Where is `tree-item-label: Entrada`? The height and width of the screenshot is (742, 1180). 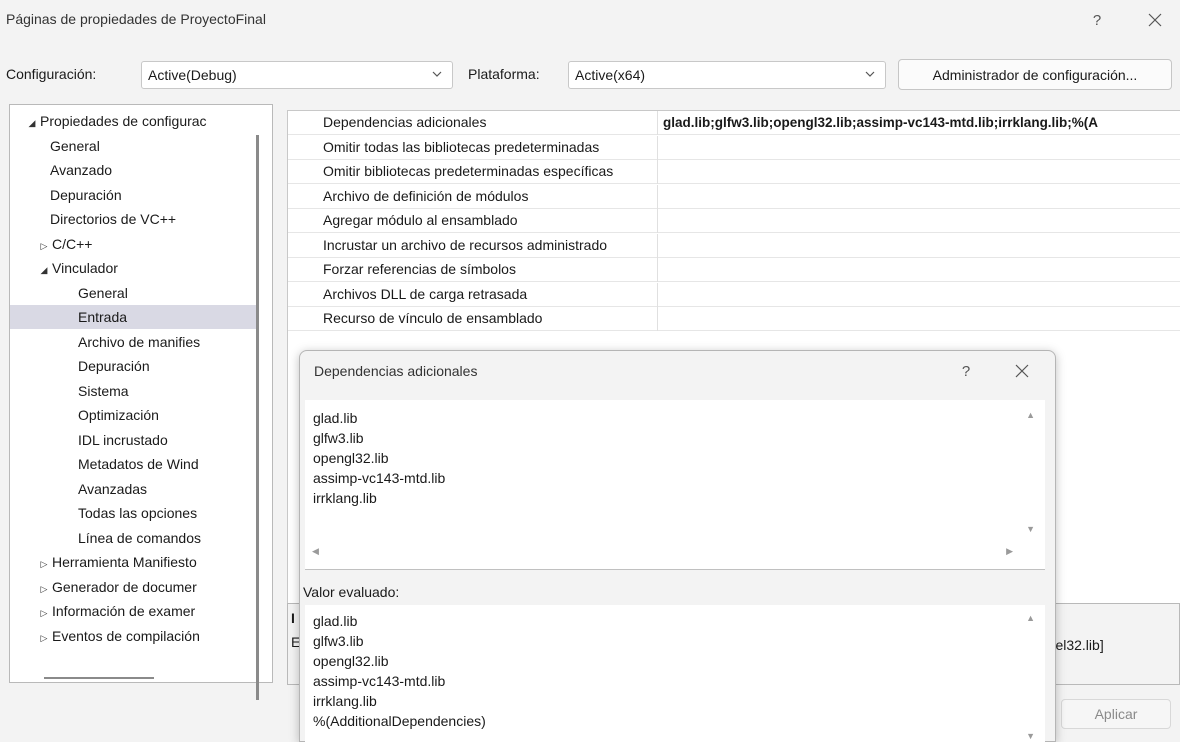
tree-item-label: Entrada is located at coordinates (103, 317).